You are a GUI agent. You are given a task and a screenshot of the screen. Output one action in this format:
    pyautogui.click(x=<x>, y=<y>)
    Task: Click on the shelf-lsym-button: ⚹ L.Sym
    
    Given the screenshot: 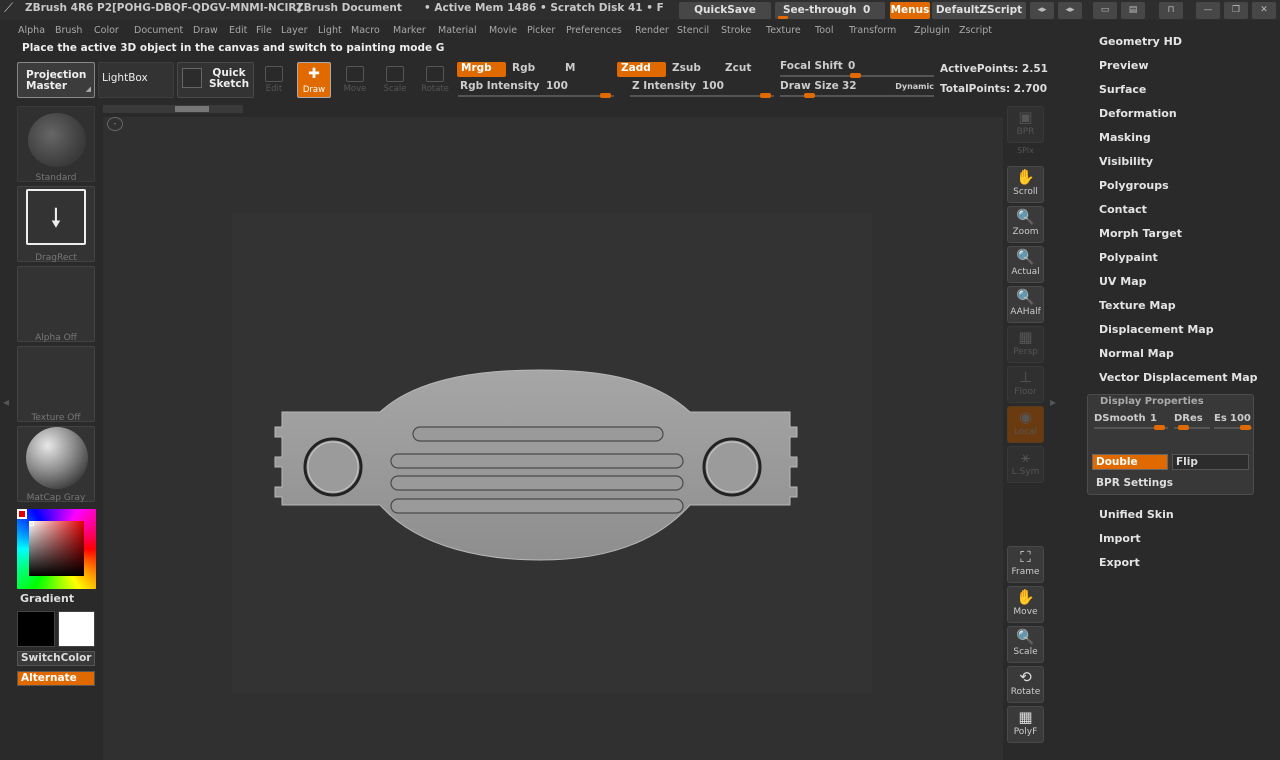 What is the action you would take?
    pyautogui.click(x=1025, y=464)
    